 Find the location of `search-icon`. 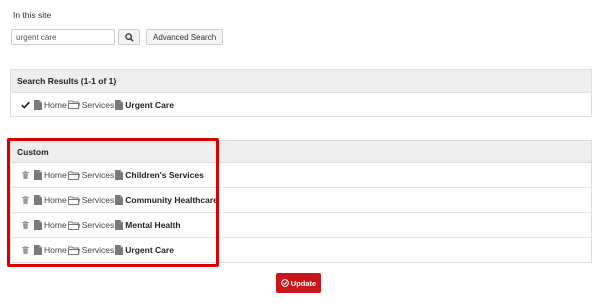

search-icon is located at coordinates (129, 37).